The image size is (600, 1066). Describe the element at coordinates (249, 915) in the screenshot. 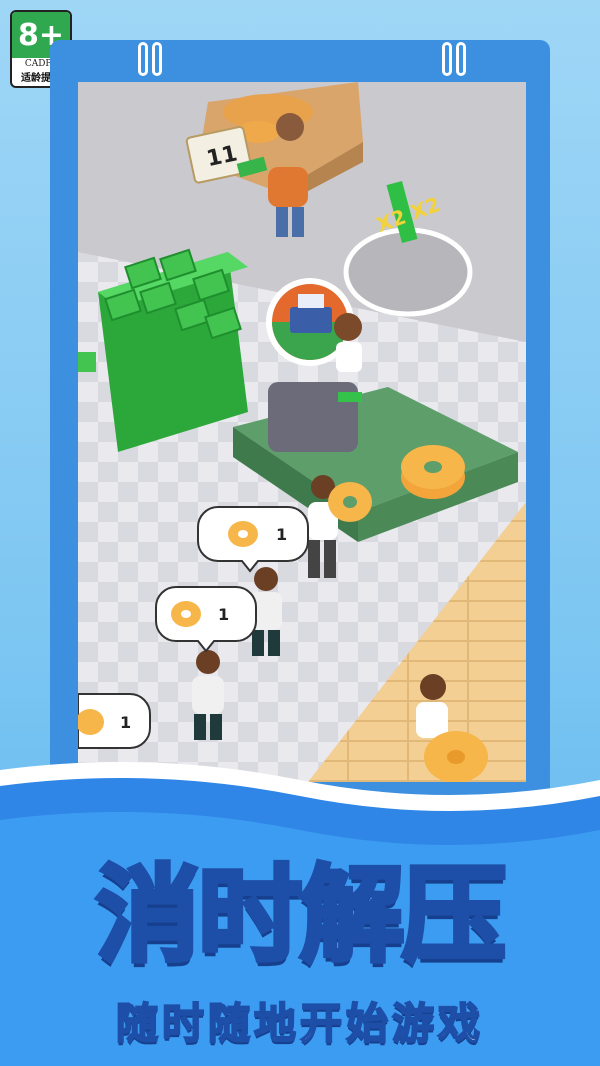

I see `headline-char-accent: 时` at that location.